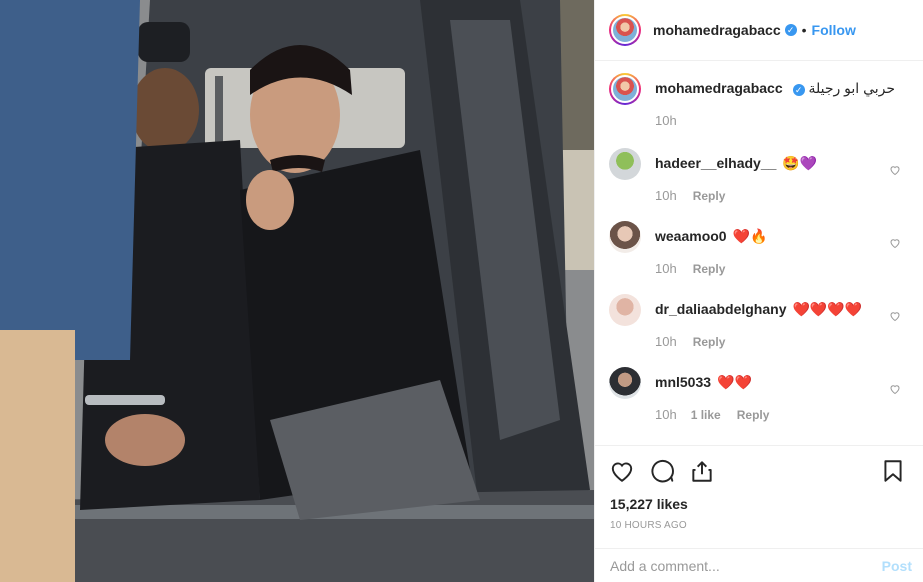  What do you see at coordinates (759, 471) in the screenshot?
I see `action-bar` at bounding box center [759, 471].